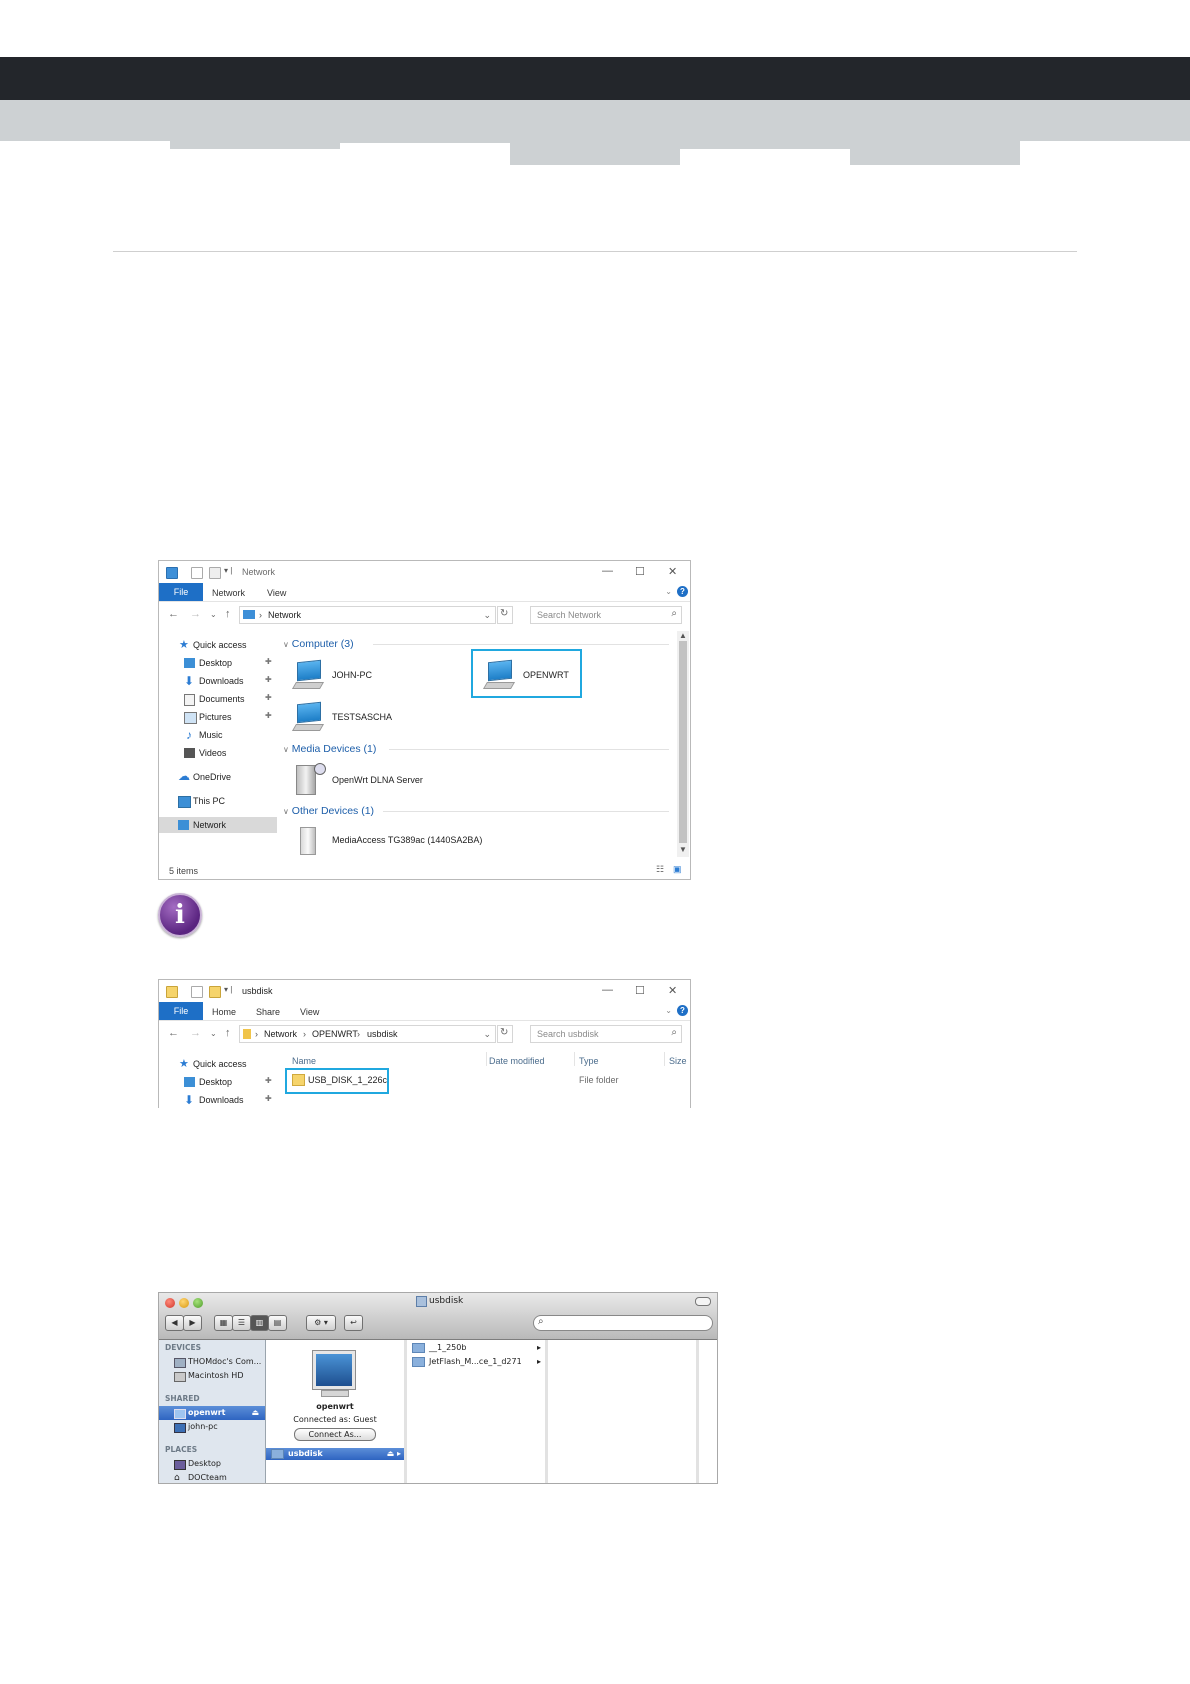 Image resolution: width=1190 pixels, height=1684 pixels. What do you see at coordinates (318, 644) in the screenshot?
I see `group-computer-header: ∨ Computer (3)` at bounding box center [318, 644].